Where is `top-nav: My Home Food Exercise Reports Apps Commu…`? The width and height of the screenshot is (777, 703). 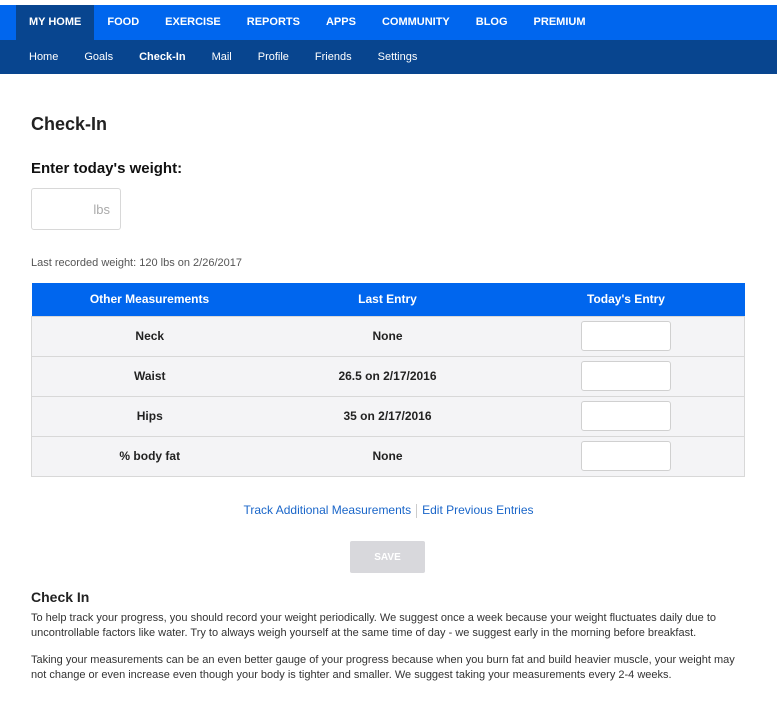 top-nav: My Home Food Exercise Reports Apps Commu… is located at coordinates (388, 22).